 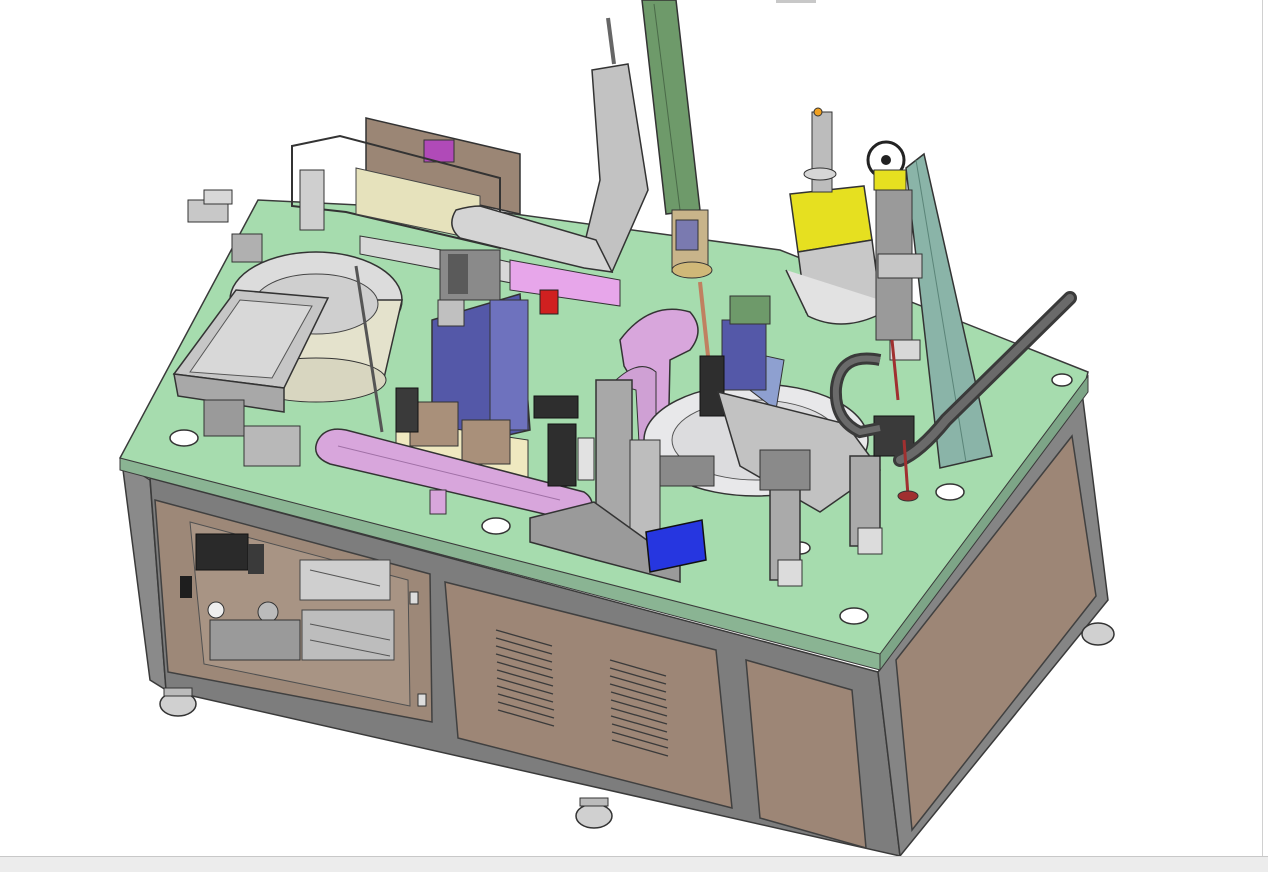 What do you see at coordinates (634, 864) in the screenshot?
I see `status-bar` at bounding box center [634, 864].